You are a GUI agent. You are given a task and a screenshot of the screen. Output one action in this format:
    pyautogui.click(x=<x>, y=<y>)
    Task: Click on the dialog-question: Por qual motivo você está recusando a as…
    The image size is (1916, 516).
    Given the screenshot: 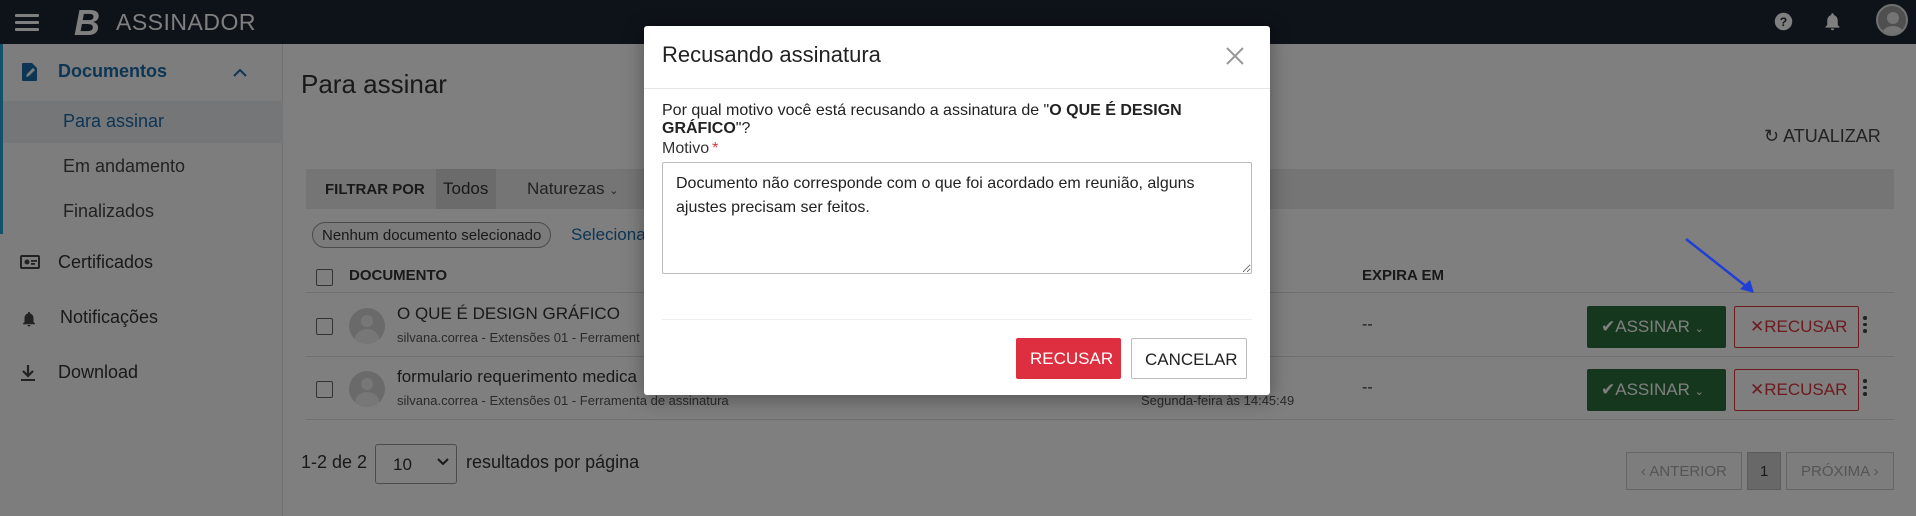 What is the action you would take?
    pyautogui.click(x=922, y=119)
    